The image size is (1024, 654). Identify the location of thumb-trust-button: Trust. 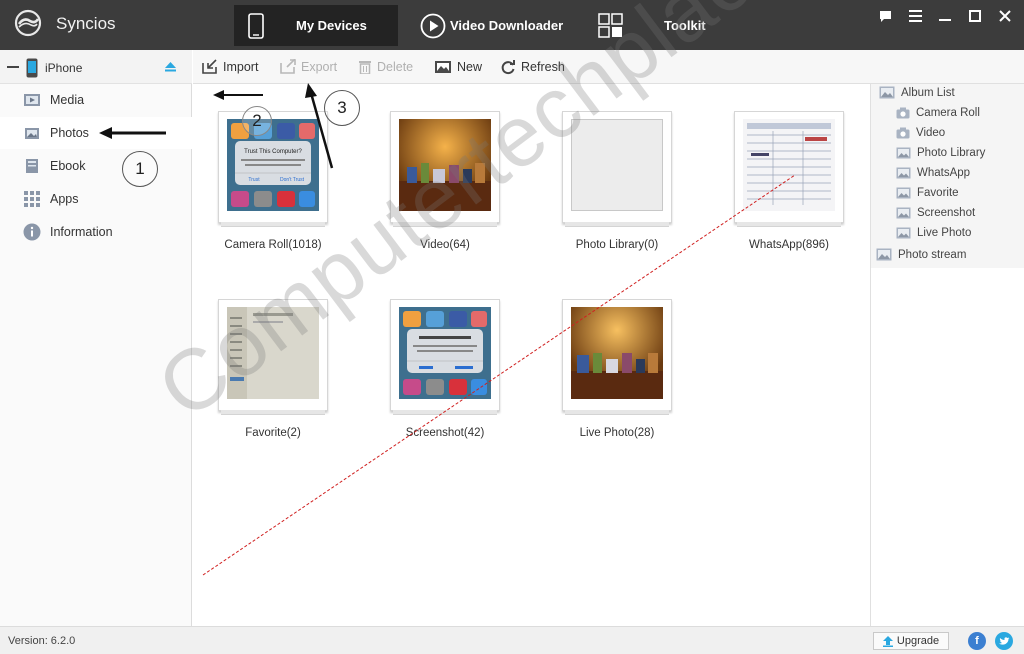
(254, 180).